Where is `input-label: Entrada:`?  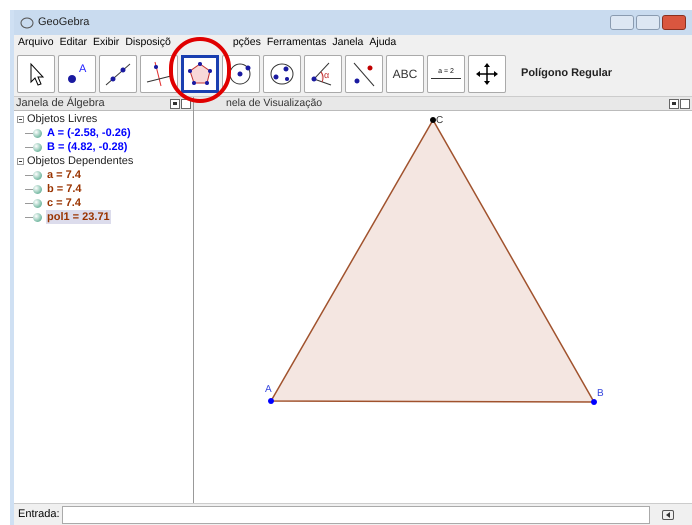
input-label: Entrada: is located at coordinates (39, 514).